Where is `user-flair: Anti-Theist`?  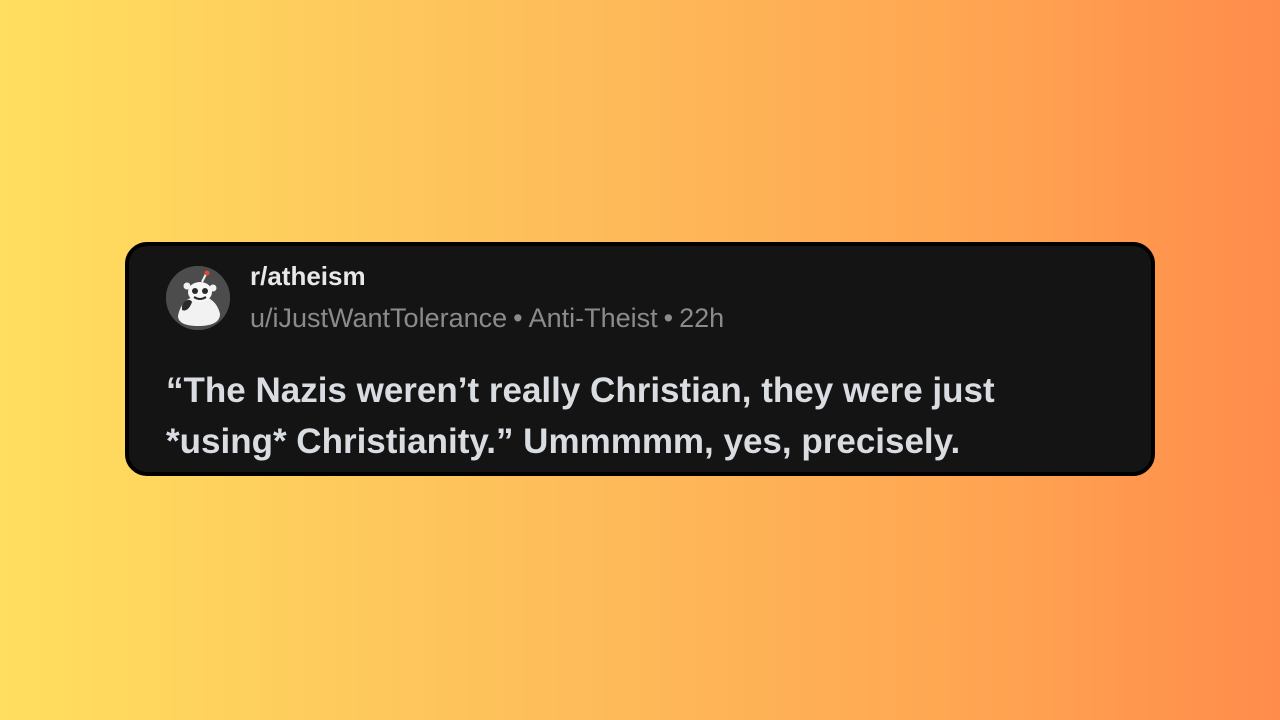 user-flair: Anti-Theist is located at coordinates (593, 318).